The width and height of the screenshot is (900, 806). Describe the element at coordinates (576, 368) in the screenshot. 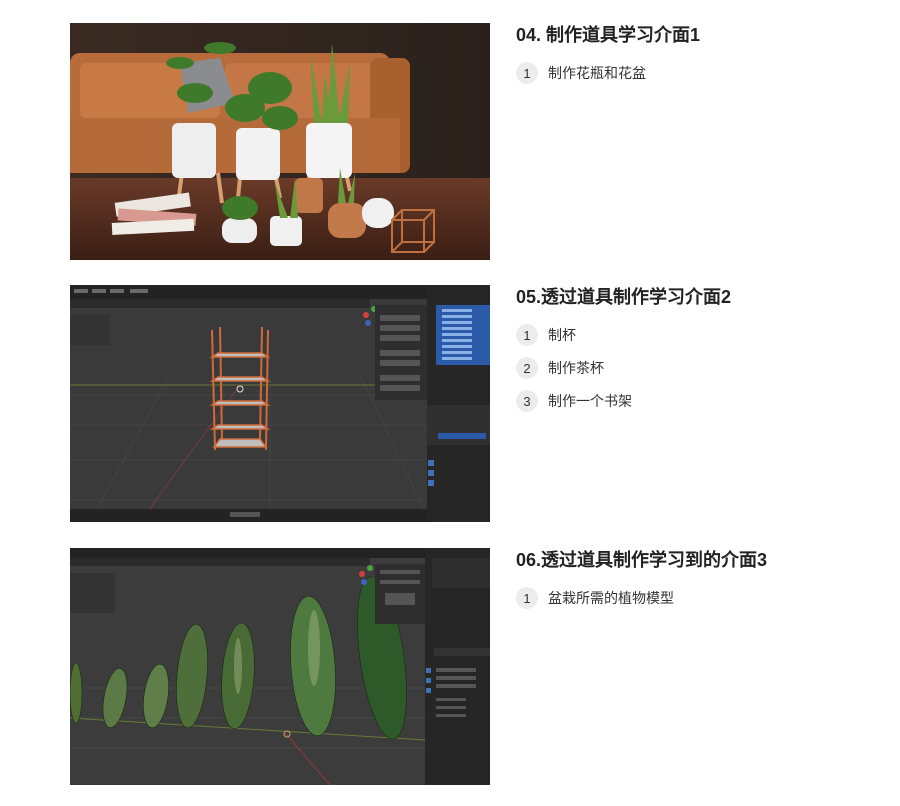

I see `item-label: 制作茶杯` at that location.